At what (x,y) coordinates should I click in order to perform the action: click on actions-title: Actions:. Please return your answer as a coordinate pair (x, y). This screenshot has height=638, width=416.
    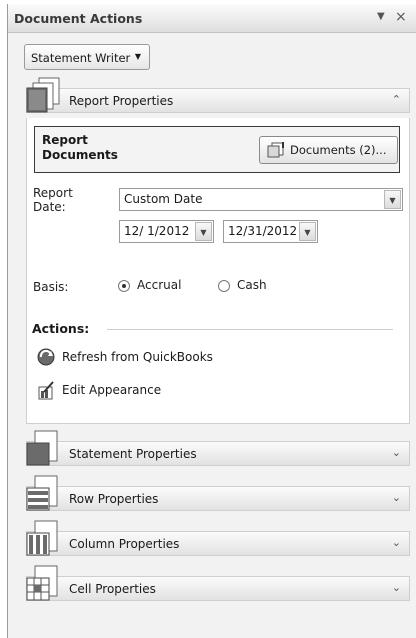
    Looking at the image, I should click on (61, 328).